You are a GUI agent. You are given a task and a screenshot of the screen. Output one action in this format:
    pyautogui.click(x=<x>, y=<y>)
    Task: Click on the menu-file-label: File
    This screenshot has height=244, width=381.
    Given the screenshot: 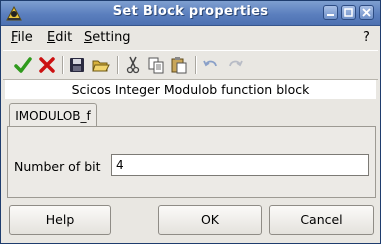 What is the action you would take?
    pyautogui.click(x=22, y=37)
    